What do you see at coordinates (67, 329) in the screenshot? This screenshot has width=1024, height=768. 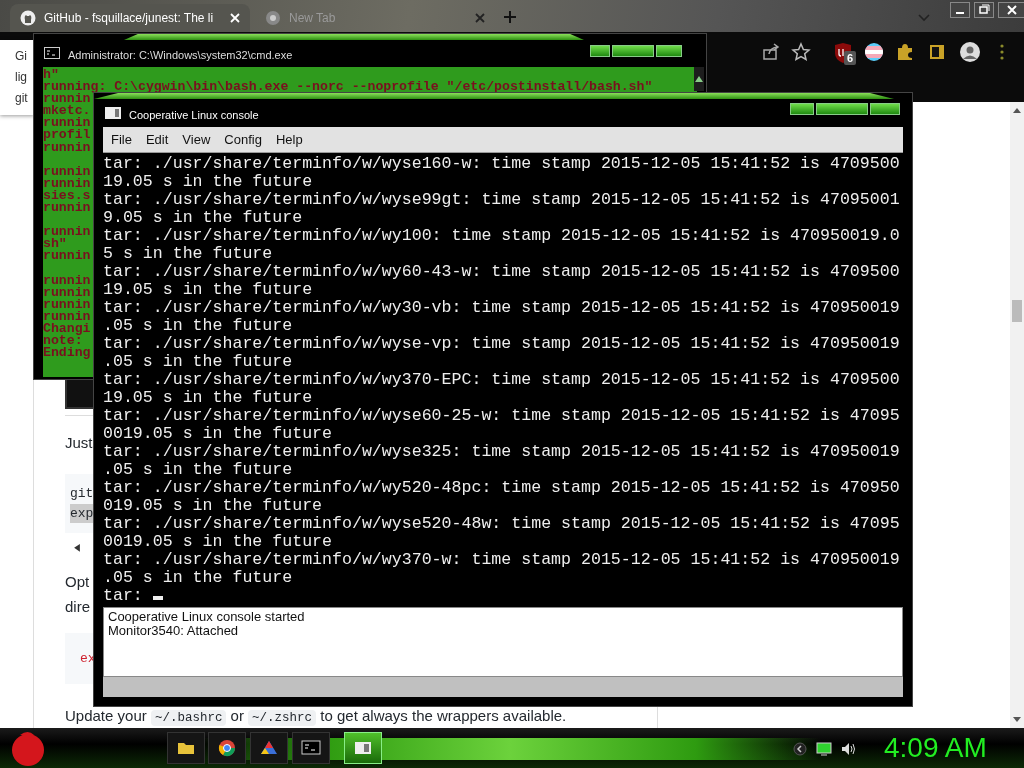 I see `output-line: Changi` at bounding box center [67, 329].